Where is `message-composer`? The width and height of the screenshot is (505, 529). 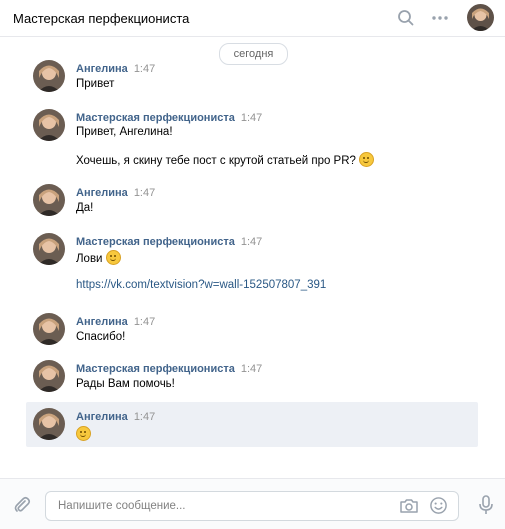 message-composer is located at coordinates (252, 503).